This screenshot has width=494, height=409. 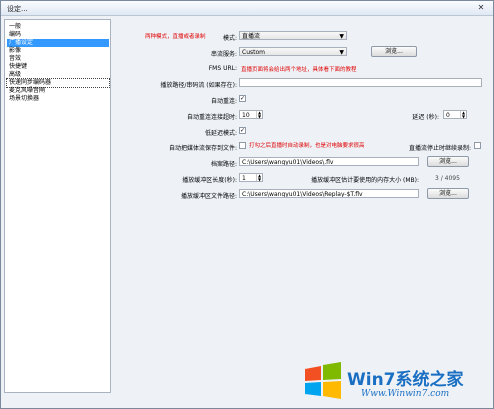 I want to click on watermark-logo: Win7系统之家 Www.Winwin7.com, so click(x=396, y=380).